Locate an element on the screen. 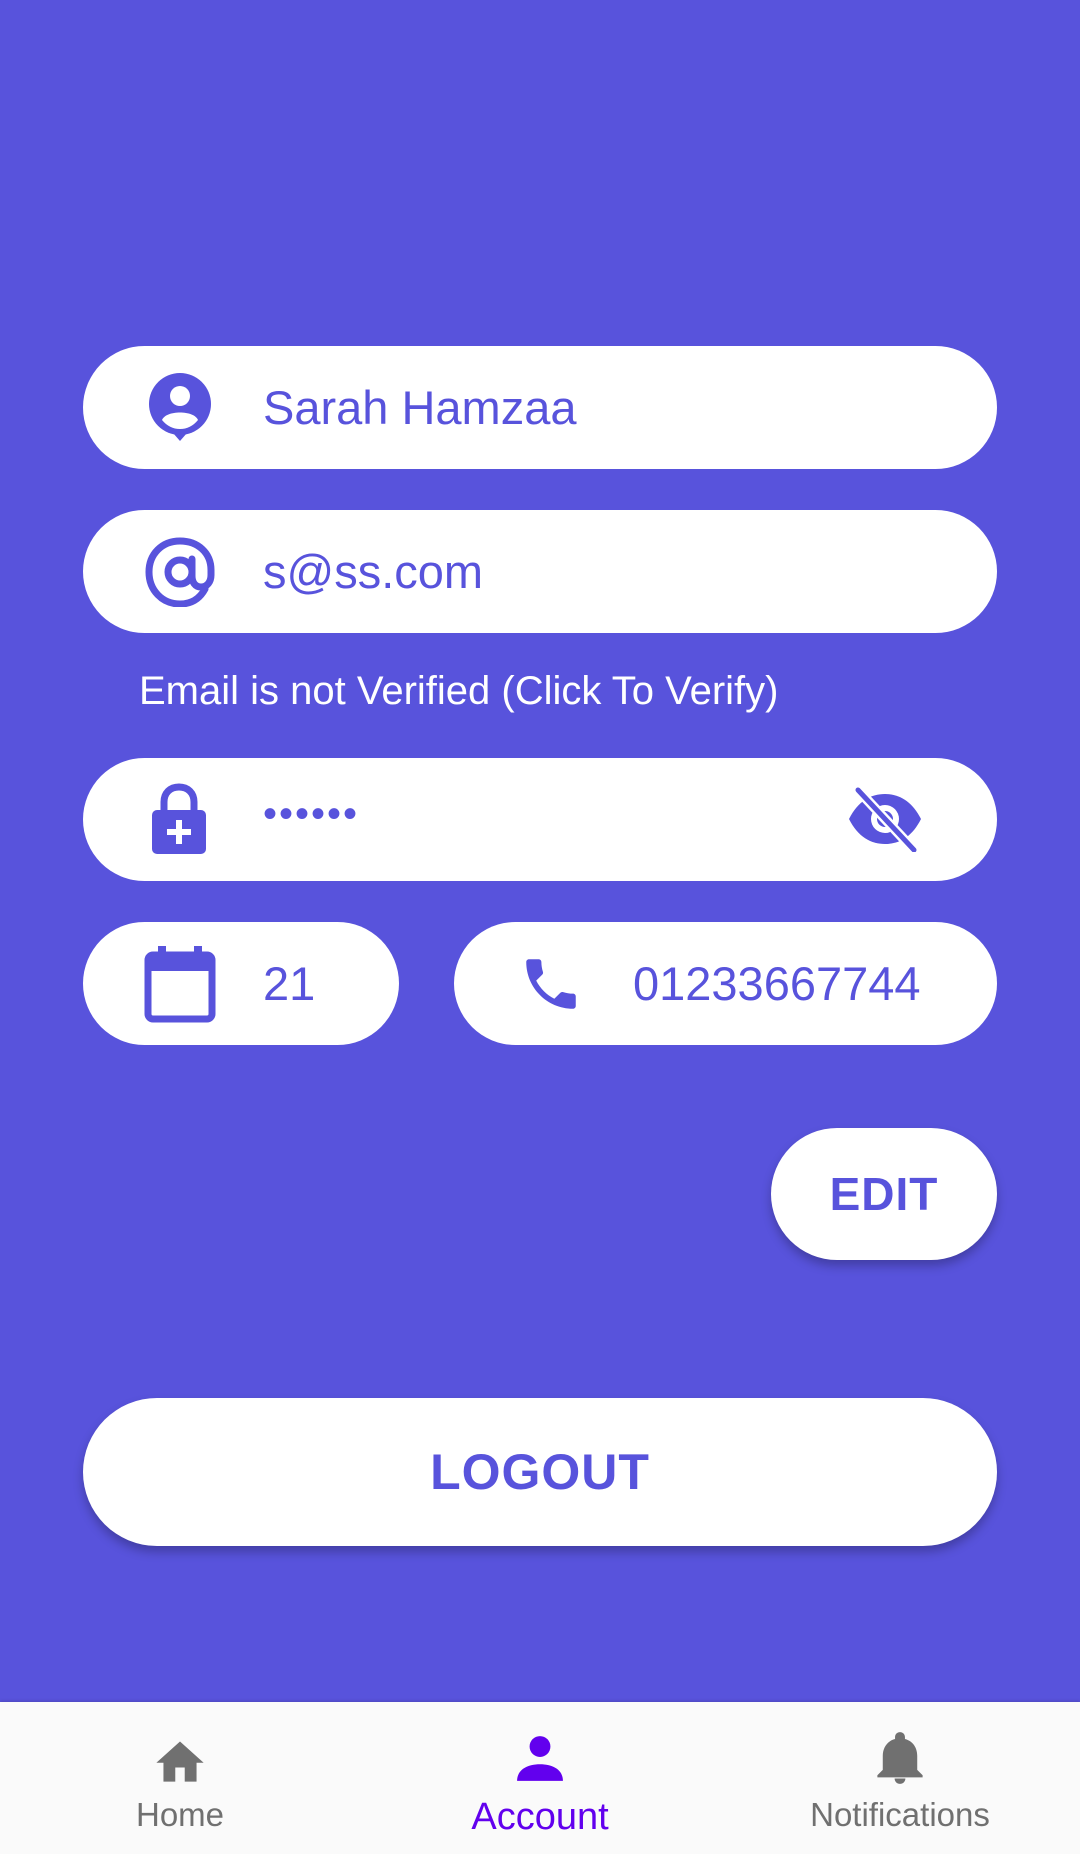 Image resolution: width=1080 pixels, height=1854 pixels. home-icon is located at coordinates (180, 1758).